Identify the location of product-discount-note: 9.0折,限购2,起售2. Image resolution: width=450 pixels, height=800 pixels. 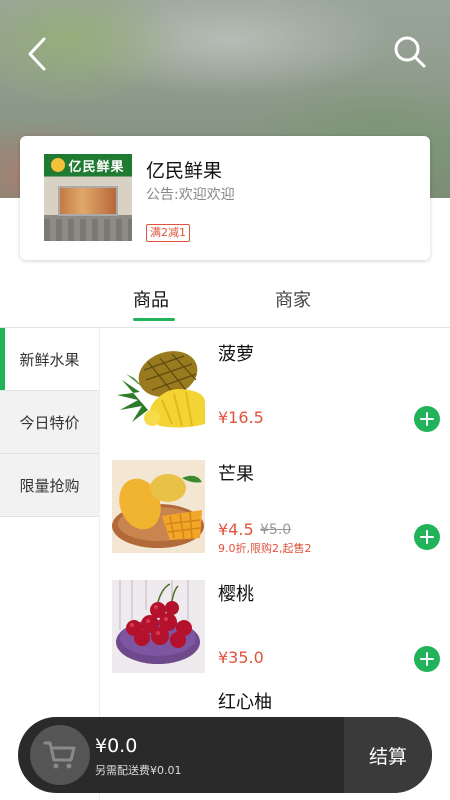
(265, 548).